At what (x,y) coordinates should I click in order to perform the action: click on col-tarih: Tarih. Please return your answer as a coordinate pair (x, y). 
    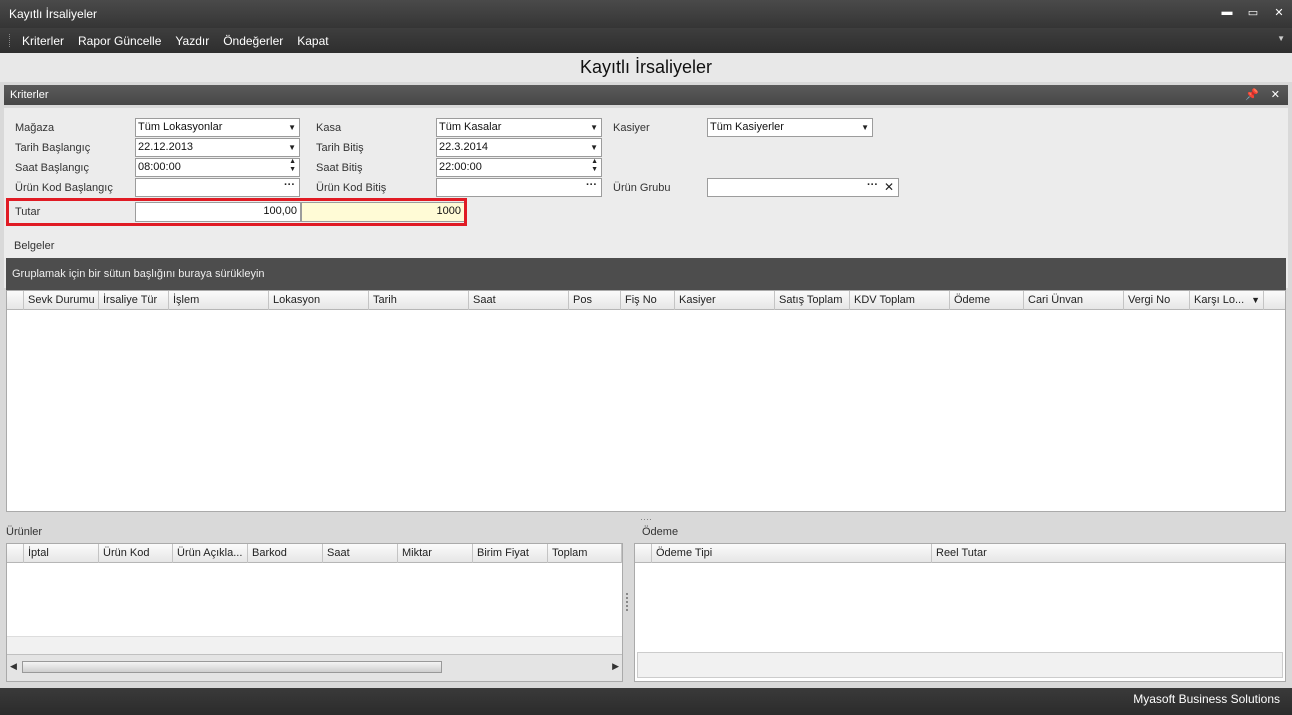
    Looking at the image, I should click on (419, 300).